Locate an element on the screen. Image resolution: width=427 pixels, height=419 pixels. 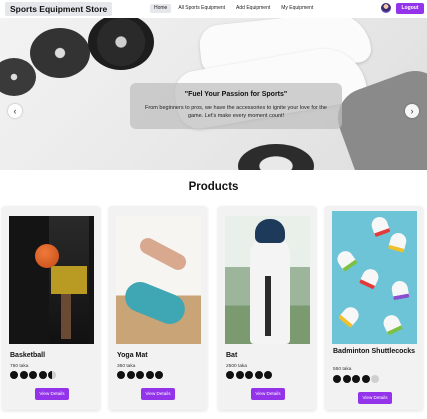
chevron-right-icon: › is located at coordinates (412, 111).